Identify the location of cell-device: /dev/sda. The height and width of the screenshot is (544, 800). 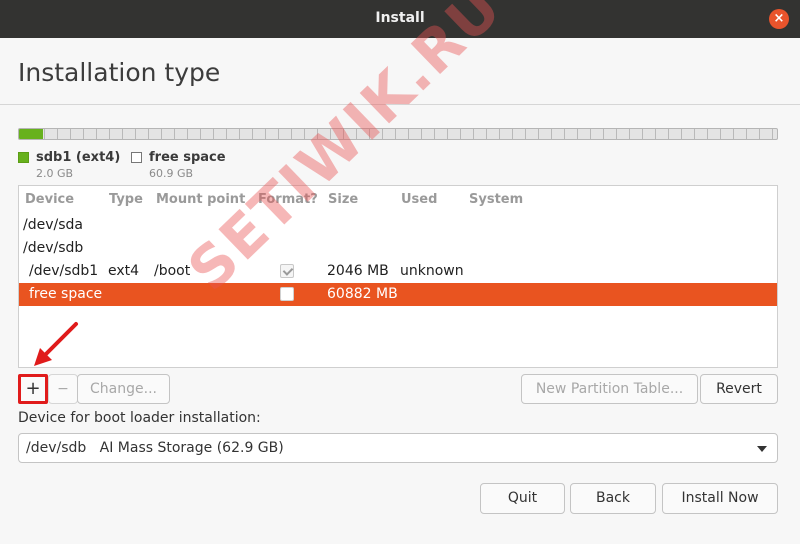
(53, 225).